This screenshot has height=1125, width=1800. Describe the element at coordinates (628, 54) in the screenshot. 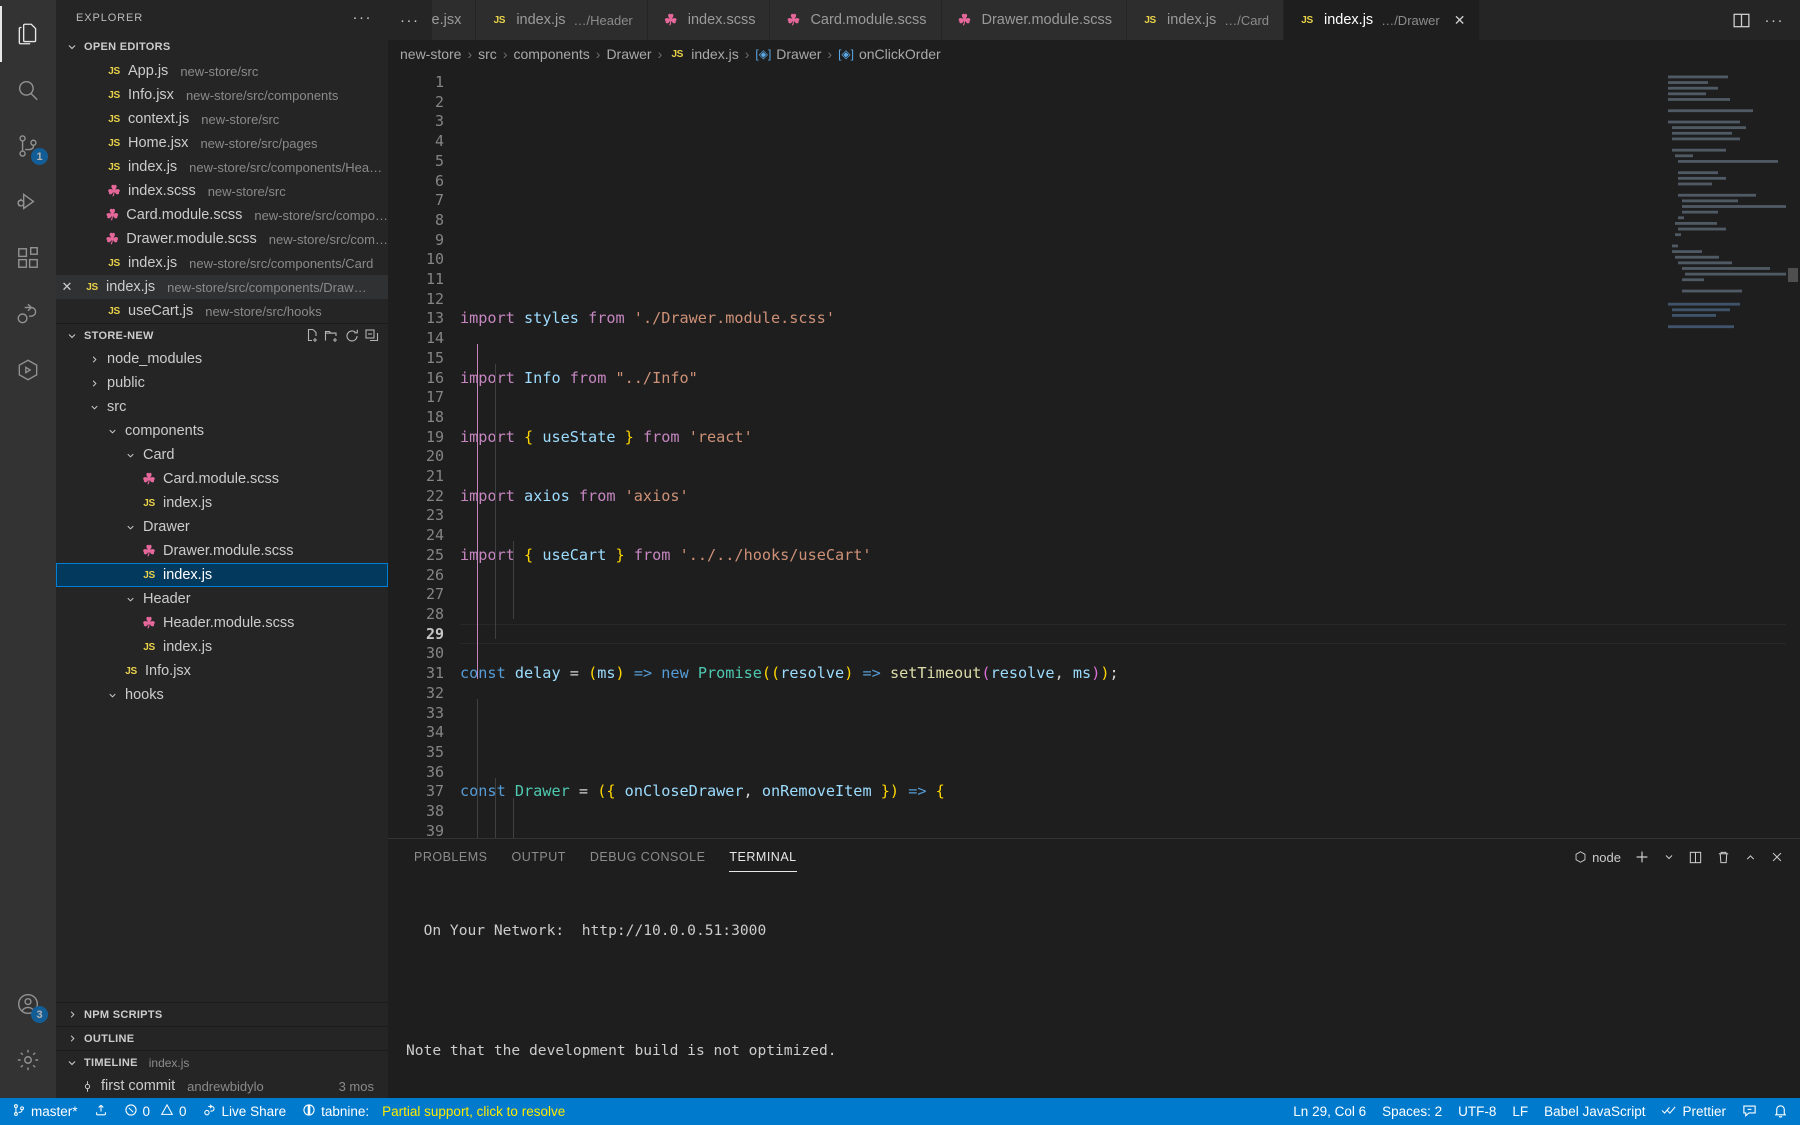

I see `breadcrumb-item-drawer-folder: Drawer` at that location.